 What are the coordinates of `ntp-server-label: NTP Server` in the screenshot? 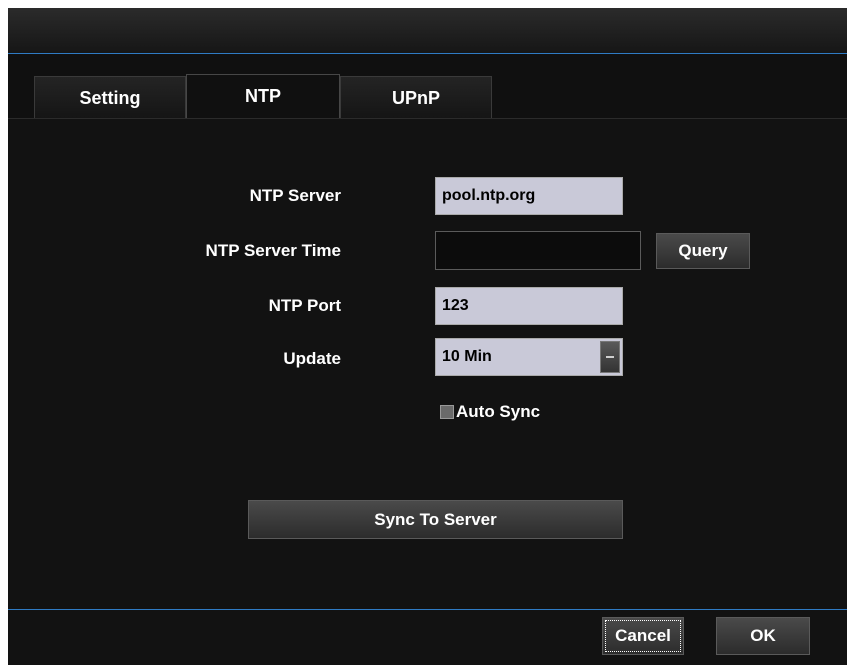 It's located at (295, 195).